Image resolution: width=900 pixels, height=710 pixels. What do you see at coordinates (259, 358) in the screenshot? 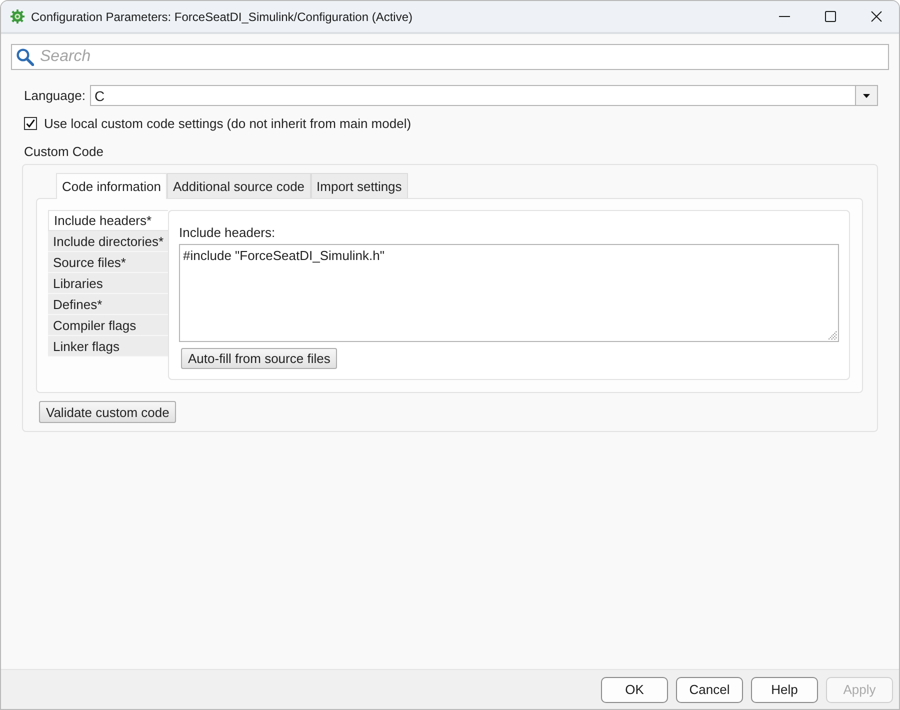
I see `autofill-button: Auto-fill from source files` at bounding box center [259, 358].